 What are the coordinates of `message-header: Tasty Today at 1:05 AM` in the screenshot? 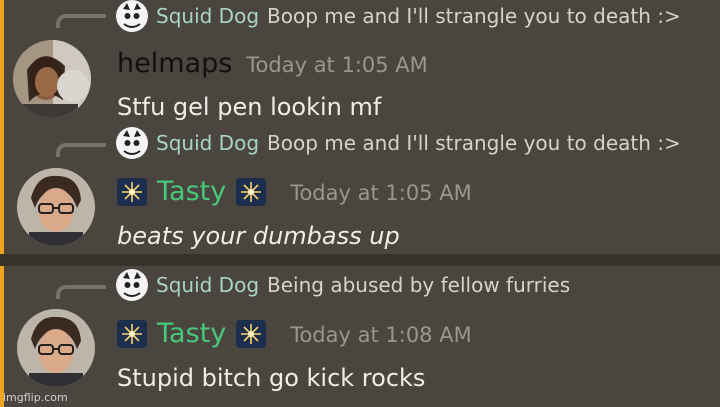 It's located at (294, 191).